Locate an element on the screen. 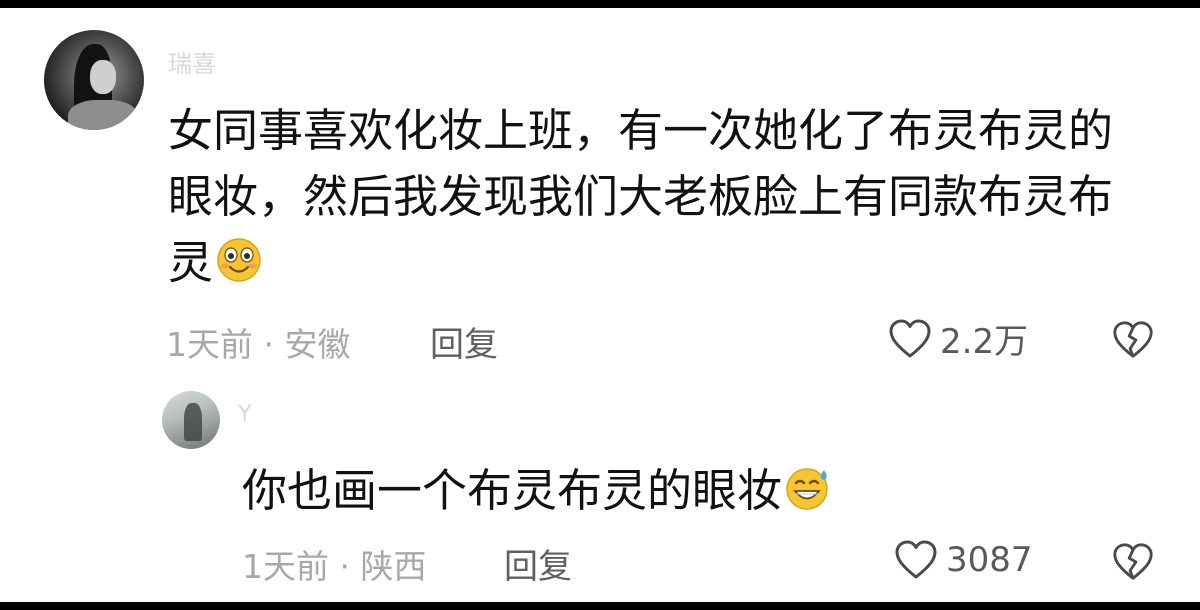 The image size is (1200, 610). reply-username: Y is located at coordinates (244, 414).